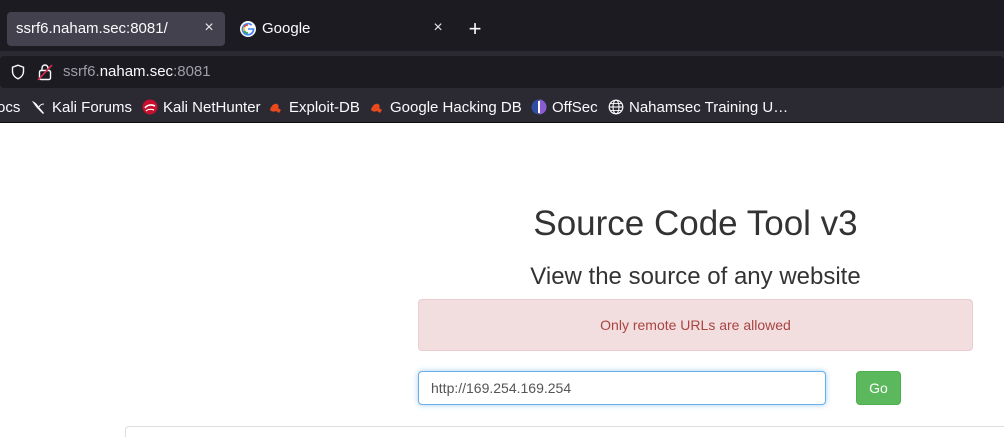  I want to click on url-input: http://169.254.169.254, so click(622, 388).